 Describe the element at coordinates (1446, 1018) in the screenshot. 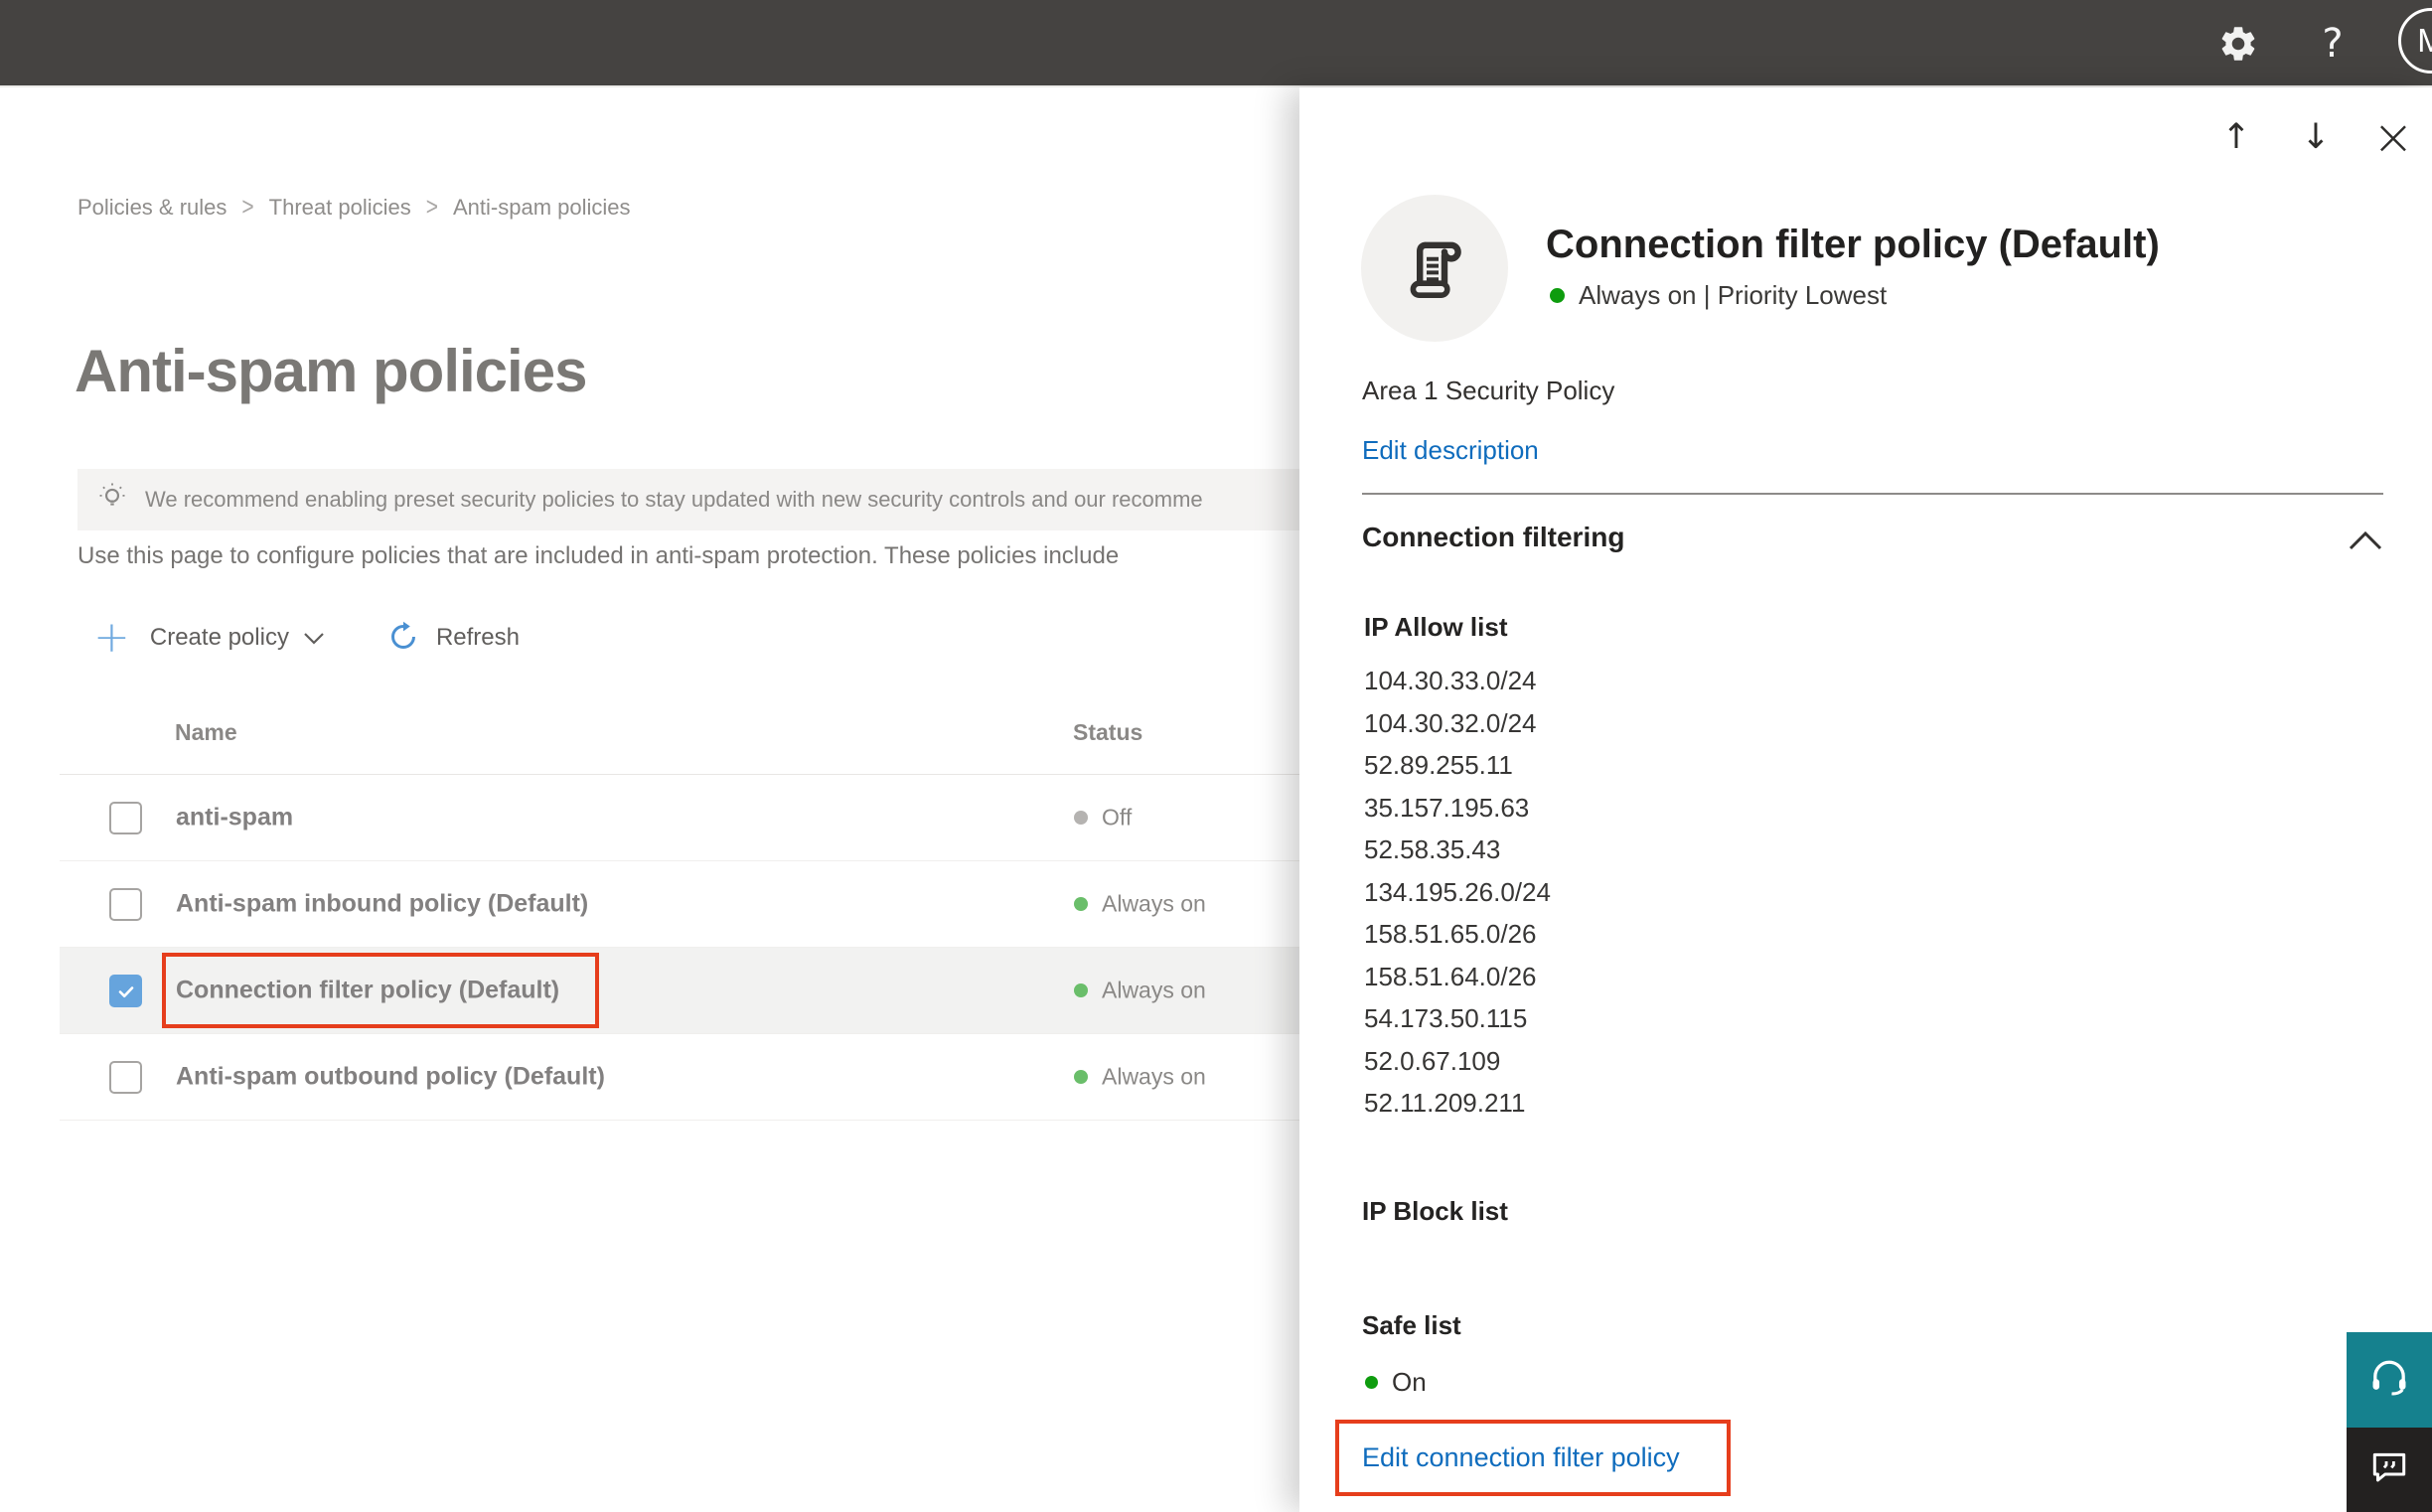

I see `ip-entry: 54.173.50.115` at that location.